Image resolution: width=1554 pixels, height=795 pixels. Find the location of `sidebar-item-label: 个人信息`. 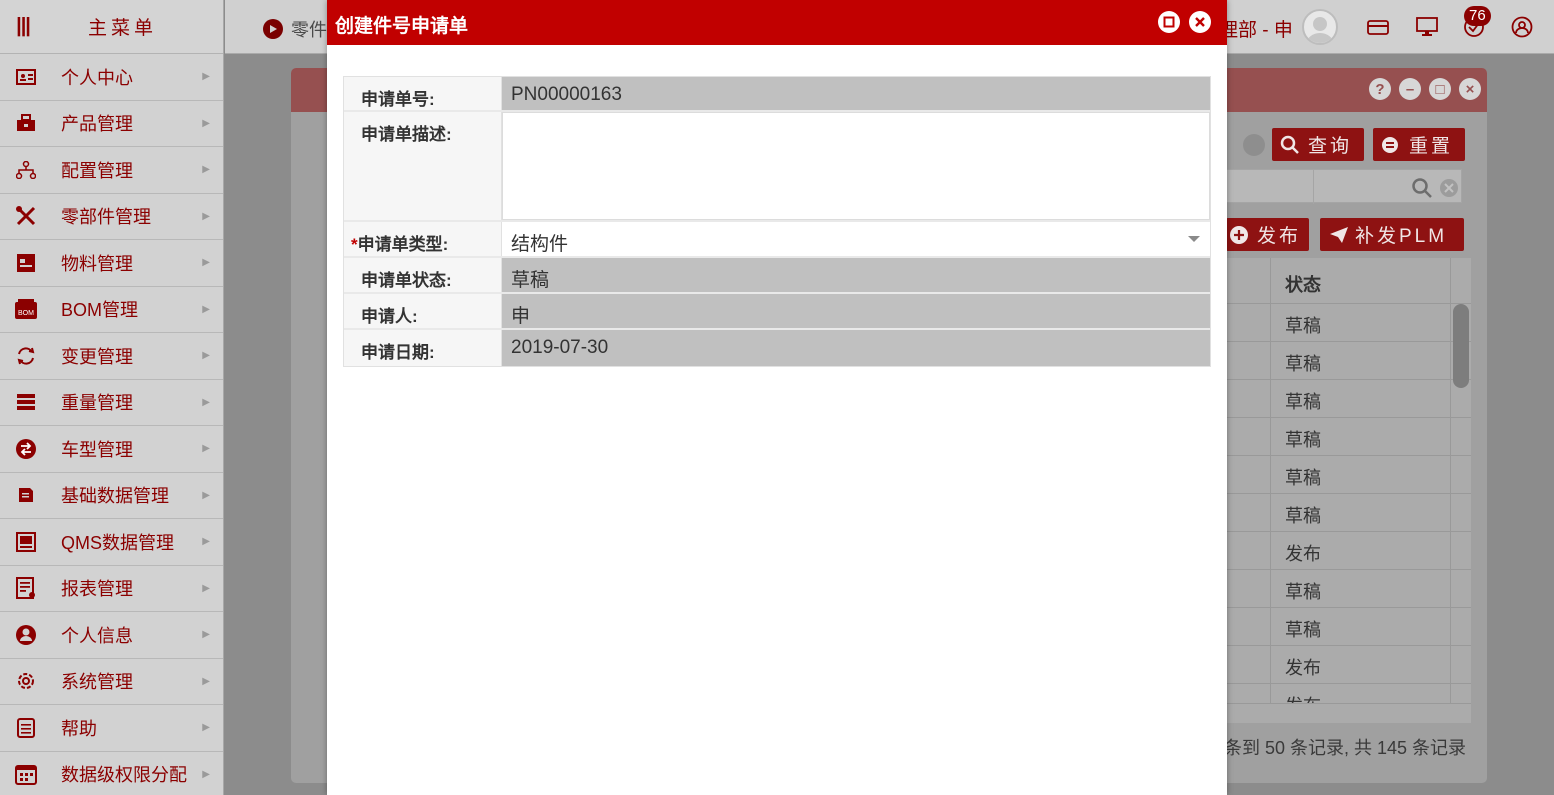

sidebar-item-label: 个人信息 is located at coordinates (97, 635).